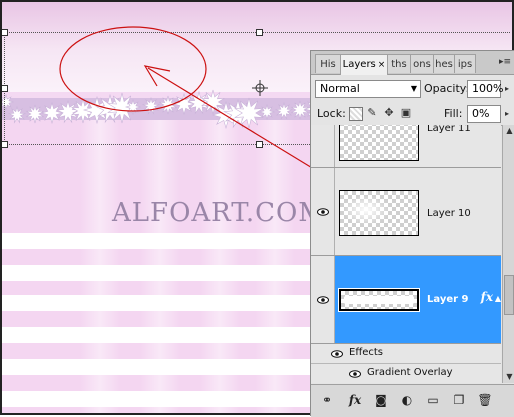 The height and width of the screenshot is (417, 514). Describe the element at coordinates (399, 63) in the screenshot. I see `tab-paths: ths` at that location.